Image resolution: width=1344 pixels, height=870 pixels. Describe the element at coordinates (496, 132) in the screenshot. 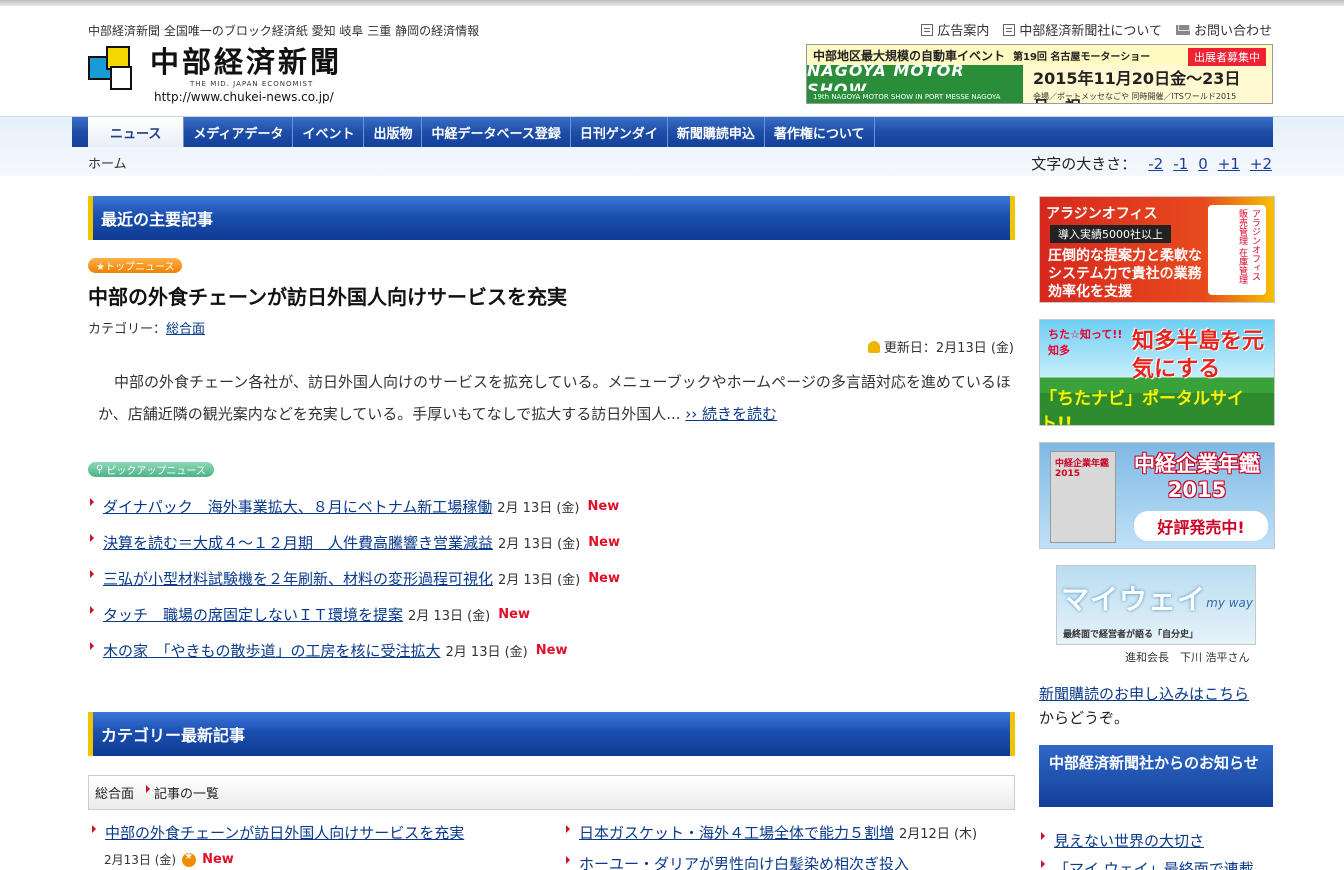

I see `nav-database: 中経データベース登録` at that location.